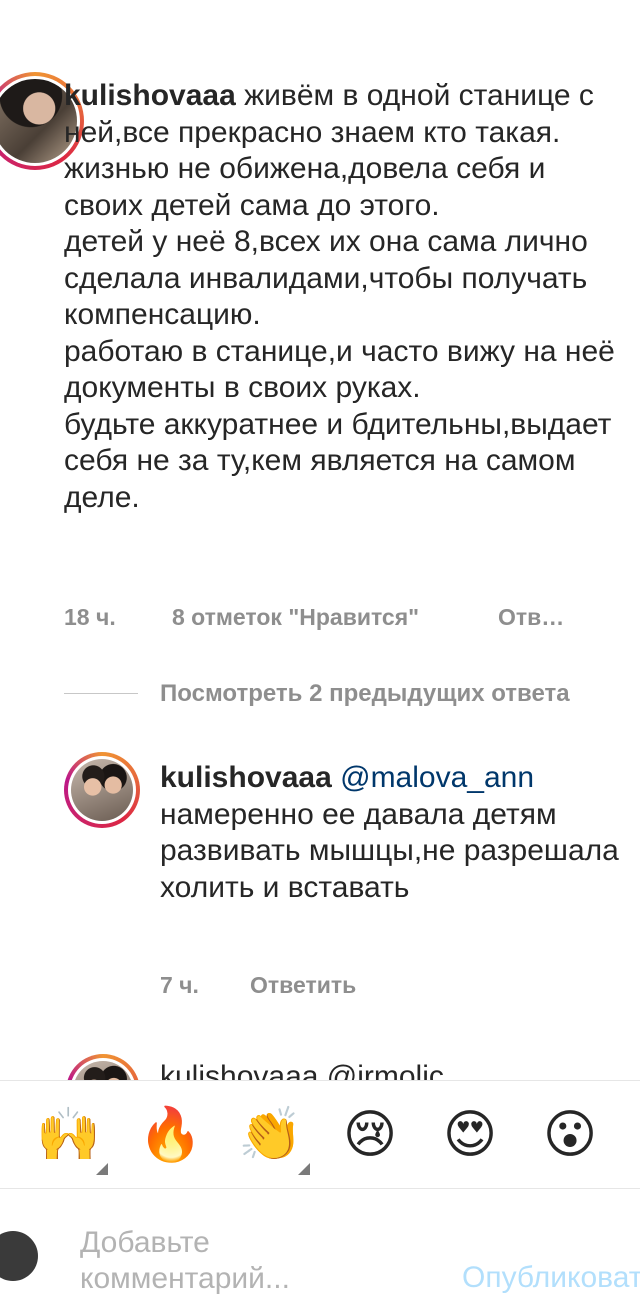  I want to click on emoji-glyph: 😢, so click(370, 1135).